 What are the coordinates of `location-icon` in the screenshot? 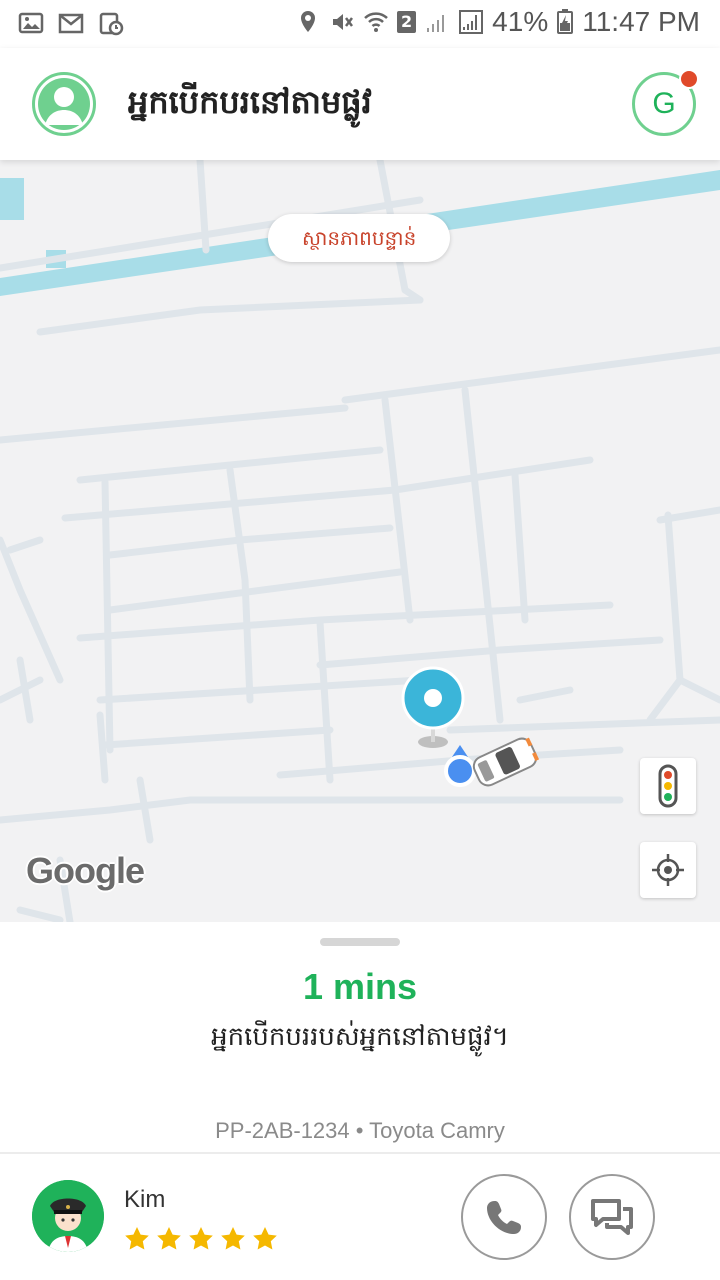 It's located at (308, 21).